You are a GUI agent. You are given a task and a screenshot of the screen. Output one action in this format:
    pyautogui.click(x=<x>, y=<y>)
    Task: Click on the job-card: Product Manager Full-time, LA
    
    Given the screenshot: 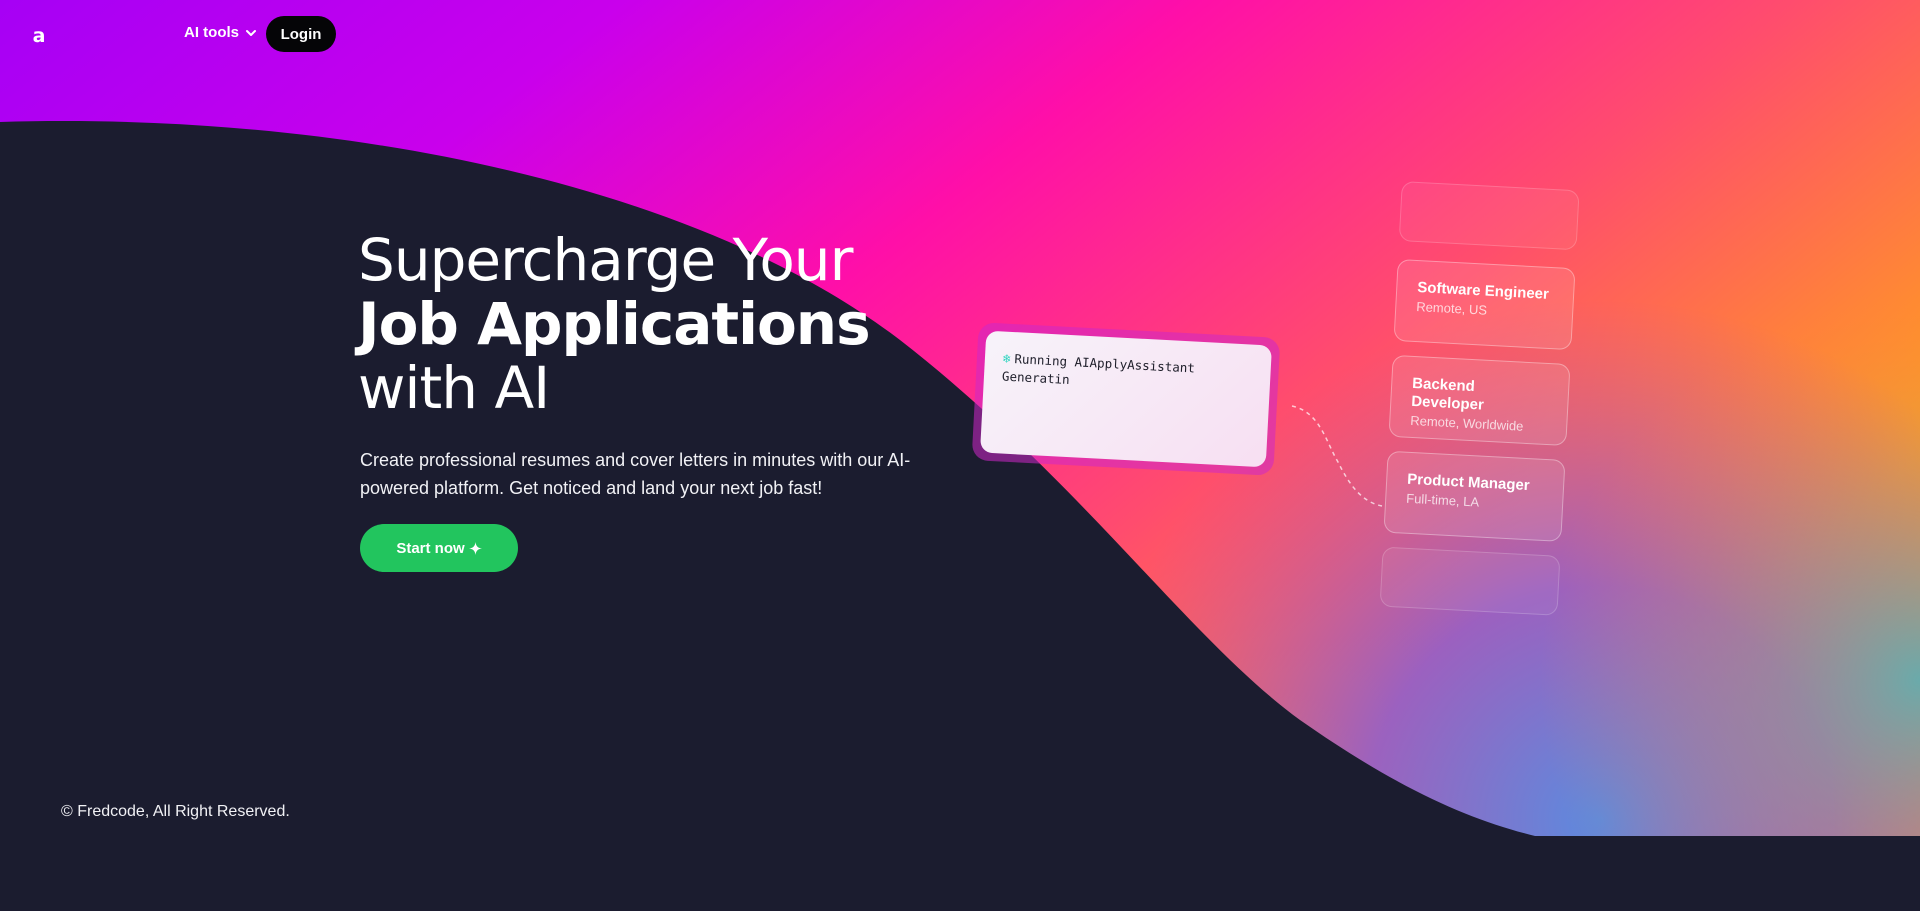 What is the action you would take?
    pyautogui.click(x=1474, y=496)
    